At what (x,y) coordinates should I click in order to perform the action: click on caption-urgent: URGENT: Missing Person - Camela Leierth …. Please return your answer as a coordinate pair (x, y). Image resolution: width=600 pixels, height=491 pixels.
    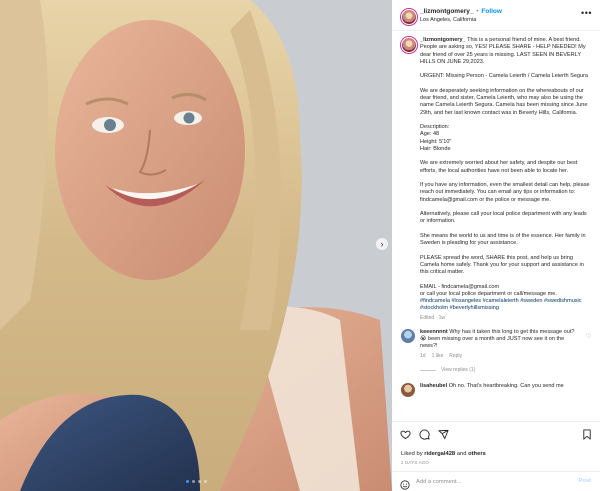
    Looking at the image, I should click on (504, 76).